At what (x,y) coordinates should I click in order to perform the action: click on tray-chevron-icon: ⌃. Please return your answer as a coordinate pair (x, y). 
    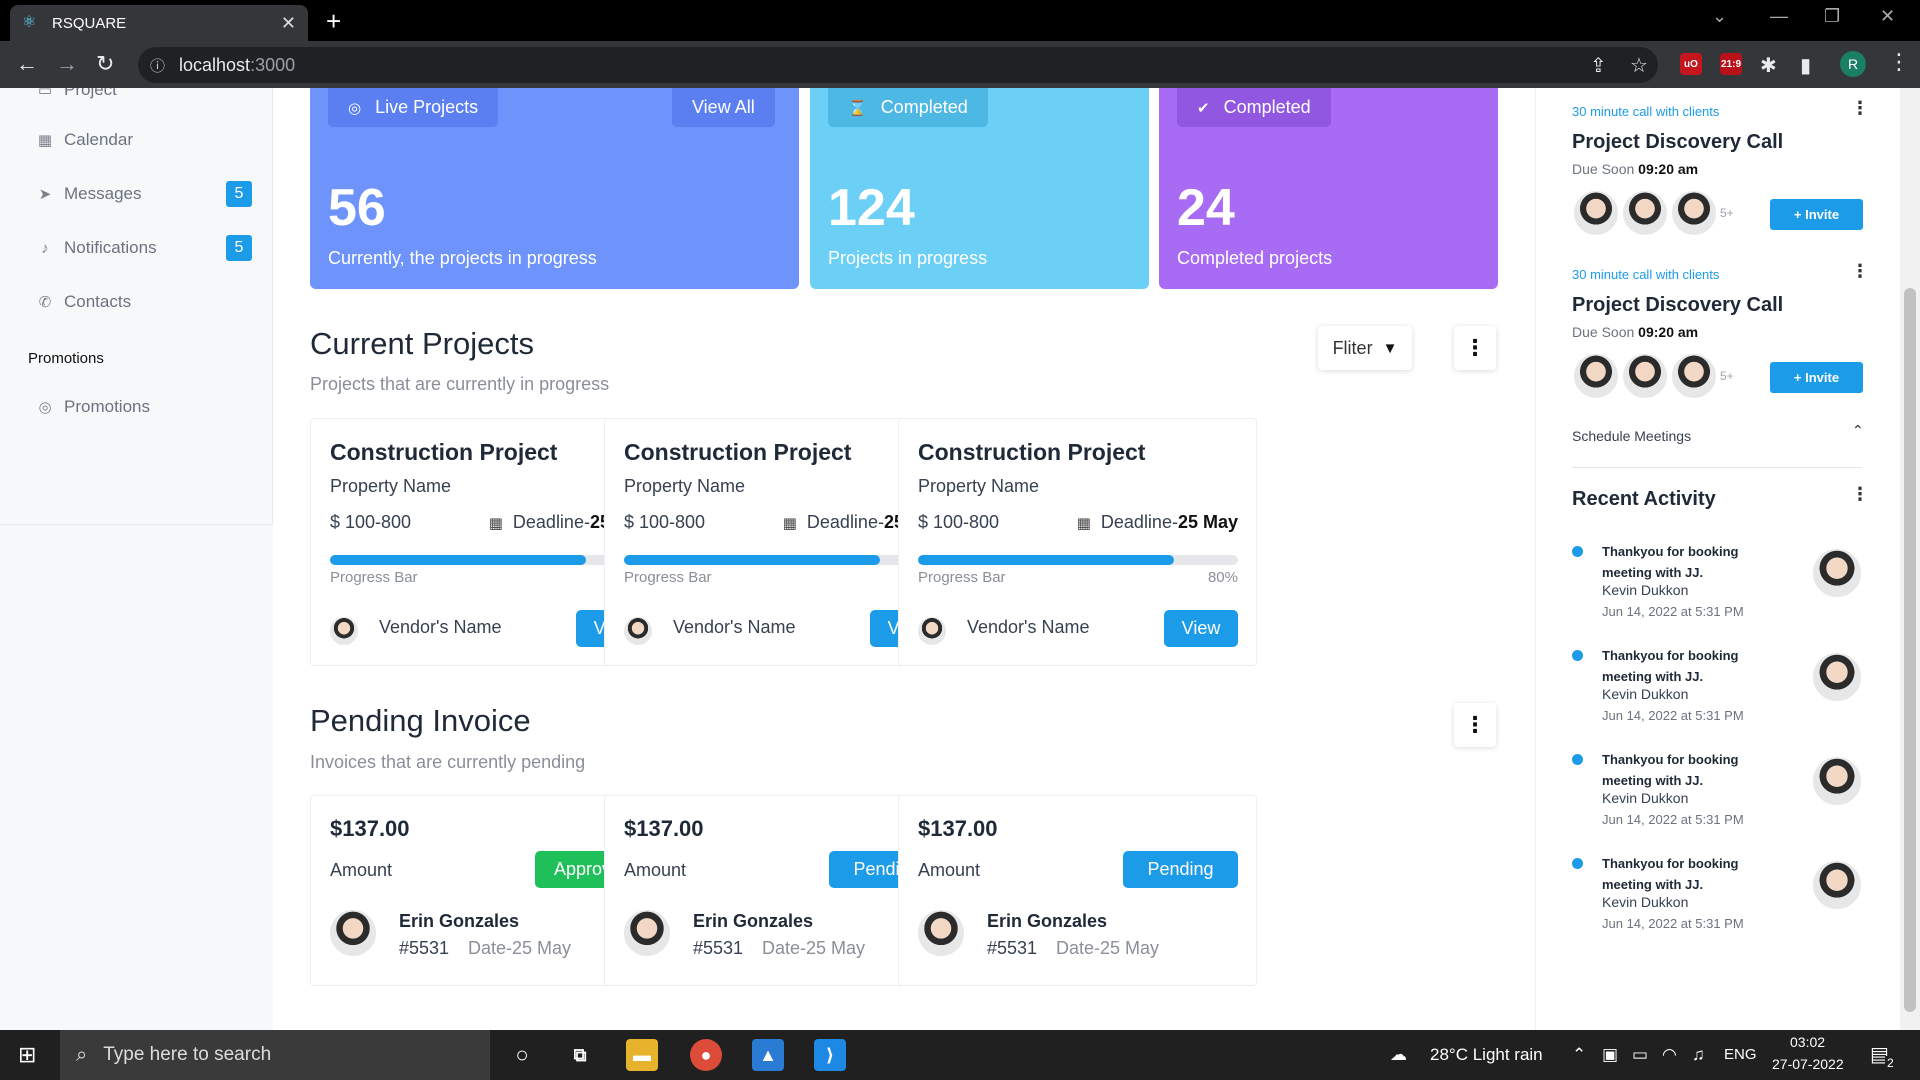
    Looking at the image, I should click on (1579, 1055).